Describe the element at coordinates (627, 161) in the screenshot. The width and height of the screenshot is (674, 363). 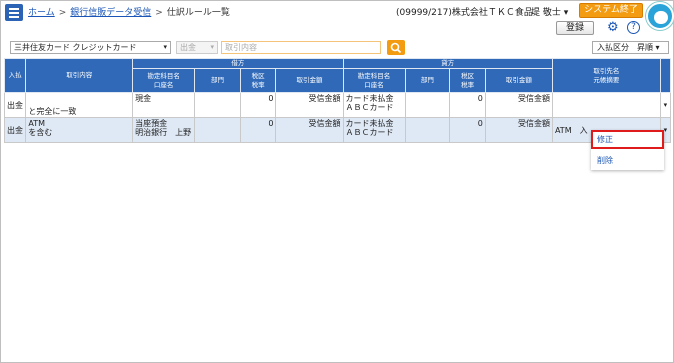
I see `delete-menu-item: 削除` at that location.